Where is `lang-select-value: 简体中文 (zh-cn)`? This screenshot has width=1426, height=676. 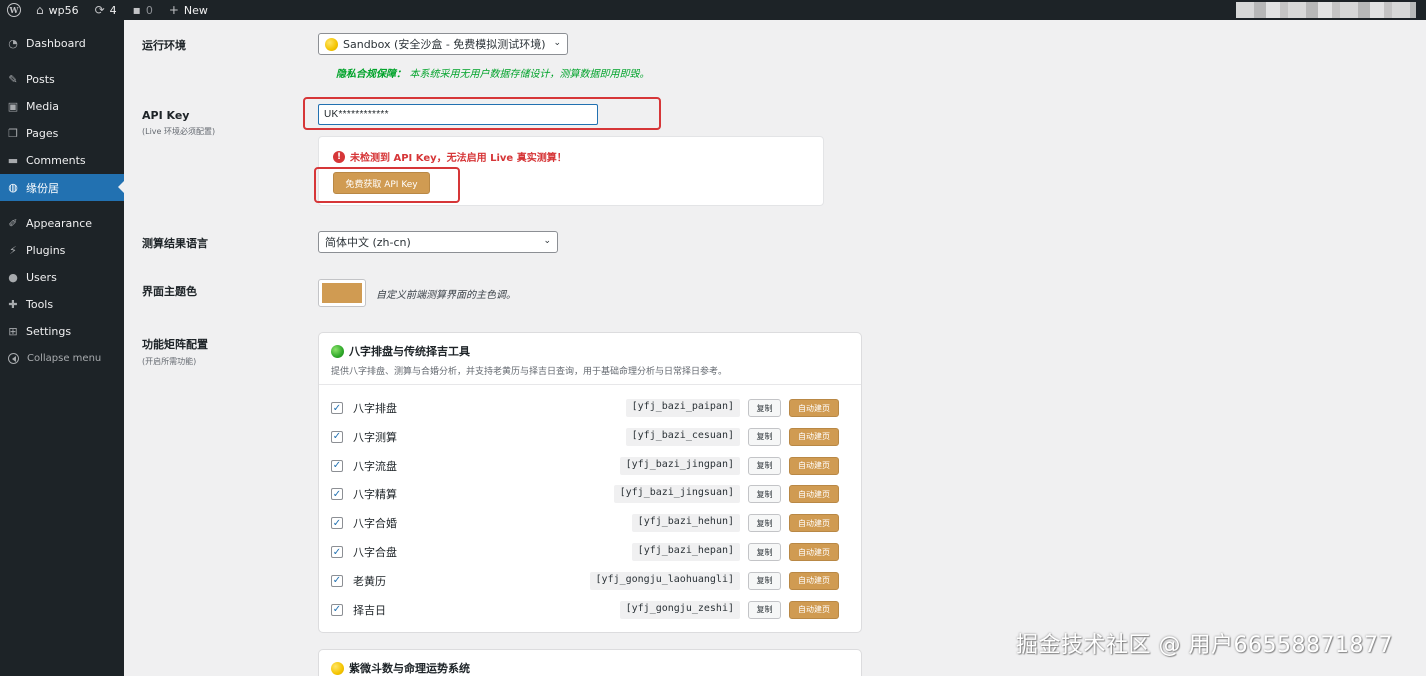
lang-select-value: 简体中文 (zh-cn) is located at coordinates (368, 242).